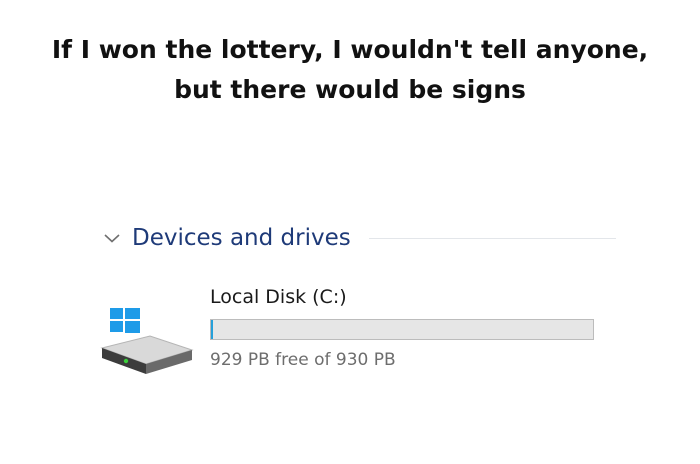  I want to click on devices-and-drives-header: Devices and drives, so click(360, 238).